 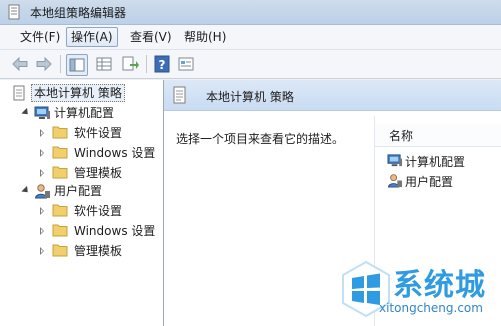 What do you see at coordinates (250, 97) in the screenshot?
I see `content-title: 本地计算机 策略` at bounding box center [250, 97].